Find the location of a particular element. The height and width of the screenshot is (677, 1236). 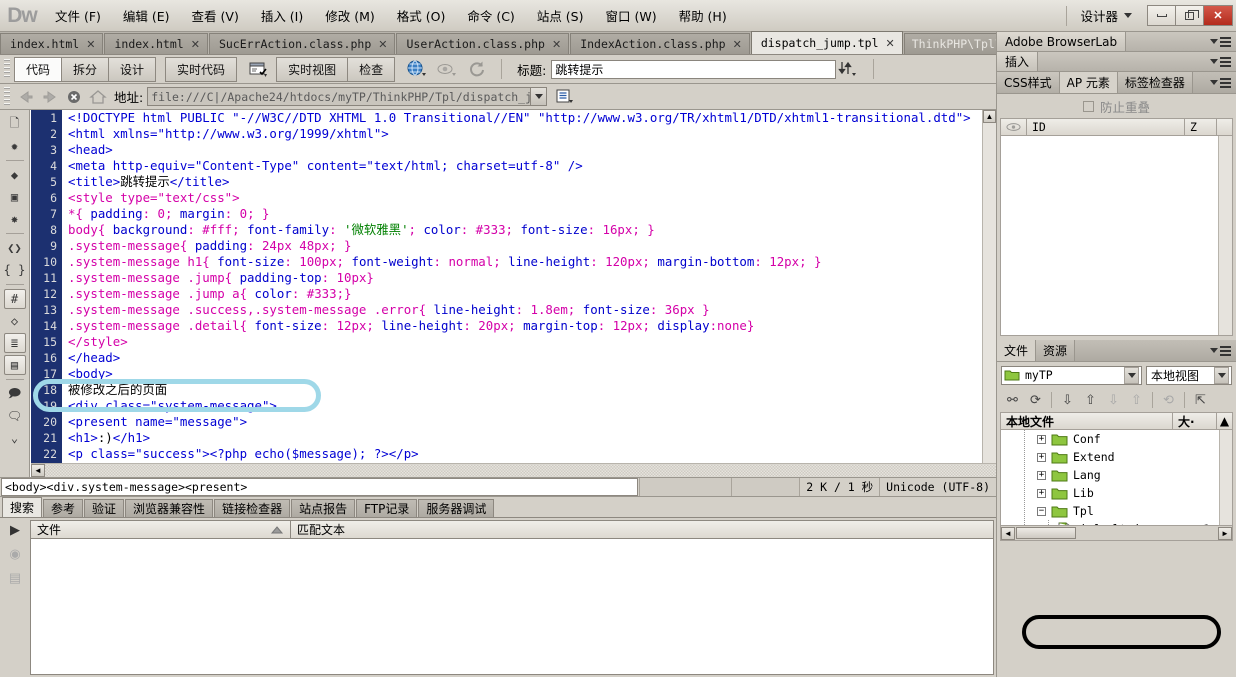

collapse-selection-icon: ▣ is located at coordinates (15, 197).